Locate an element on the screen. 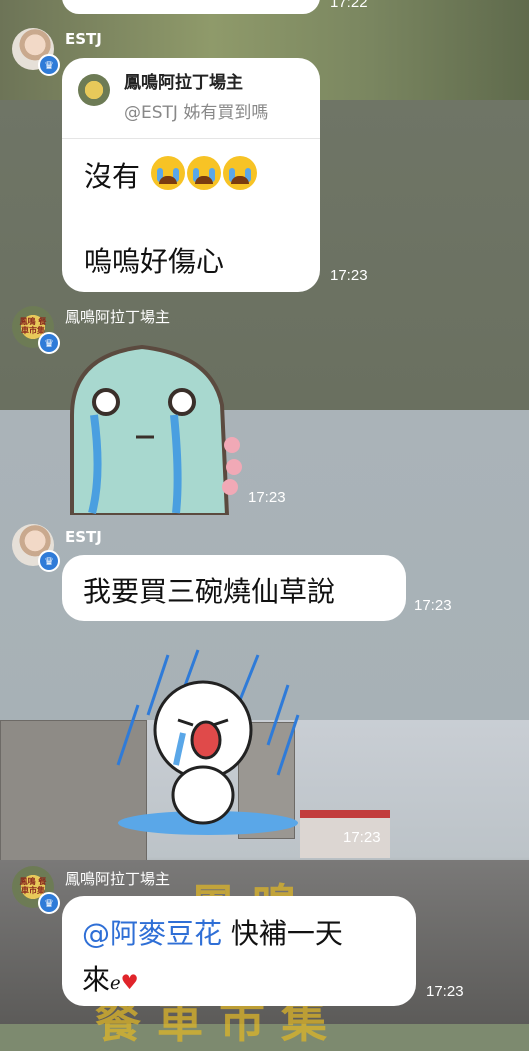 Image resolution: width=529 pixels, height=1051 pixels. message-text: @阿麥豆花 快補一天 is located at coordinates (212, 933).